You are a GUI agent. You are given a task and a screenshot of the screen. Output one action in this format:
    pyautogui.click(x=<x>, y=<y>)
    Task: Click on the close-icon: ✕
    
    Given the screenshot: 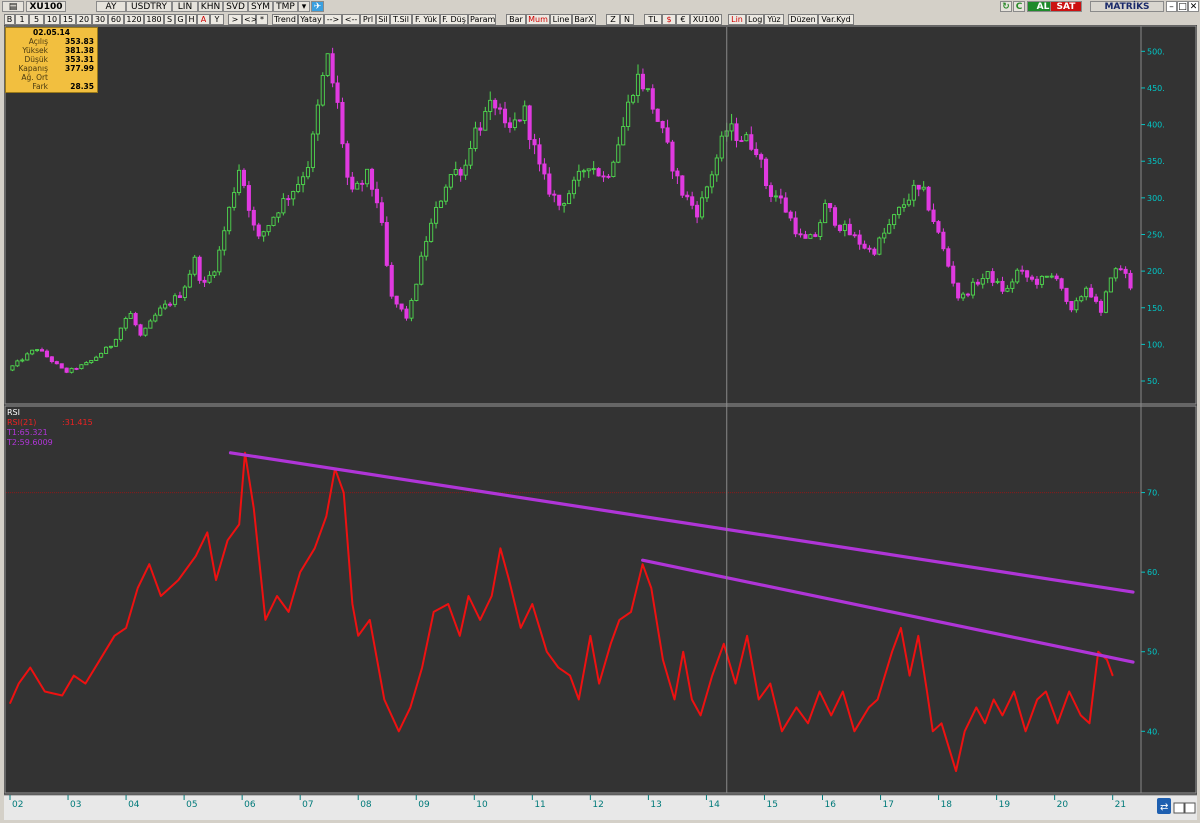 What is the action you would take?
    pyautogui.click(x=1193, y=6)
    